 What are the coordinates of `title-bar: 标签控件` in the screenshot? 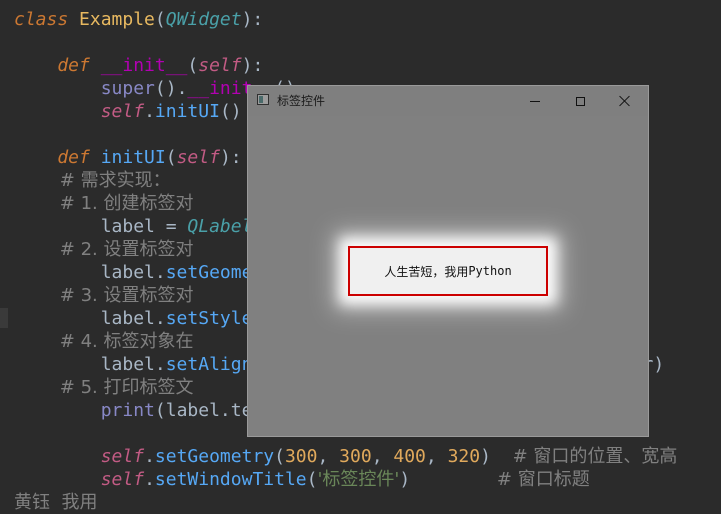 It's located at (448, 101).